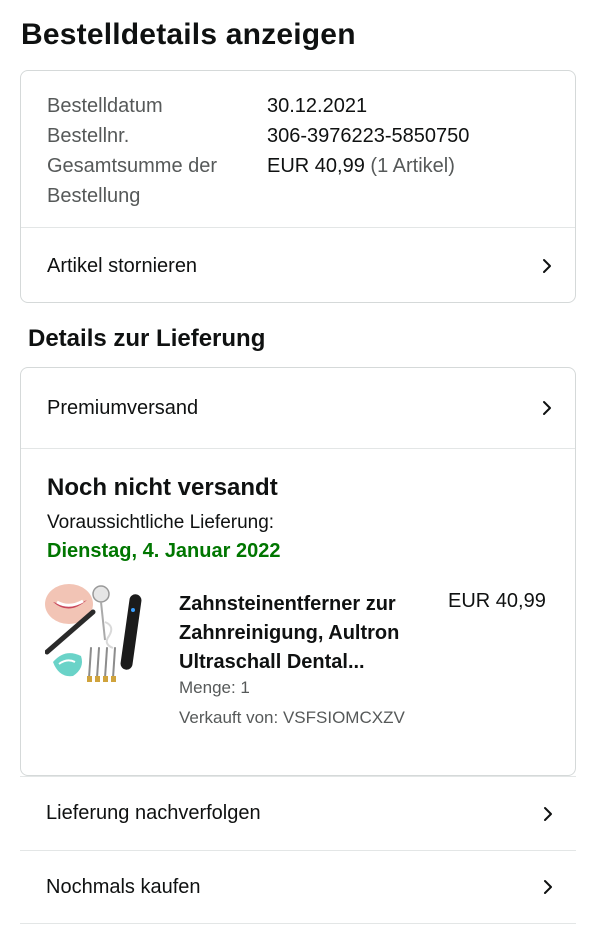  I want to click on product-price: EUR 40,99, so click(497, 601).